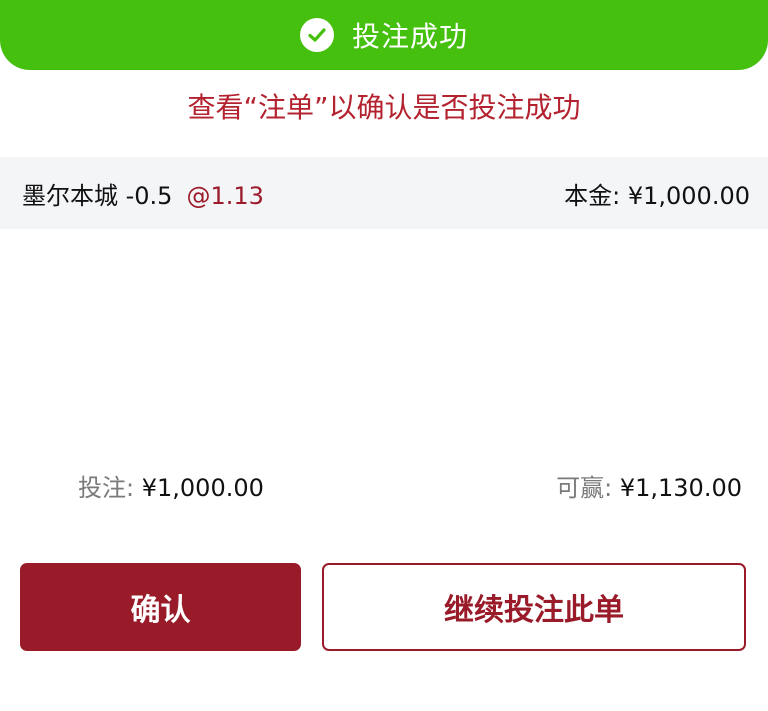 Image resolution: width=768 pixels, height=711 pixels. What do you see at coordinates (384, 488) in the screenshot?
I see `bet-summary: 投注: ¥1,000.00 可赢: ¥1,130.00` at bounding box center [384, 488].